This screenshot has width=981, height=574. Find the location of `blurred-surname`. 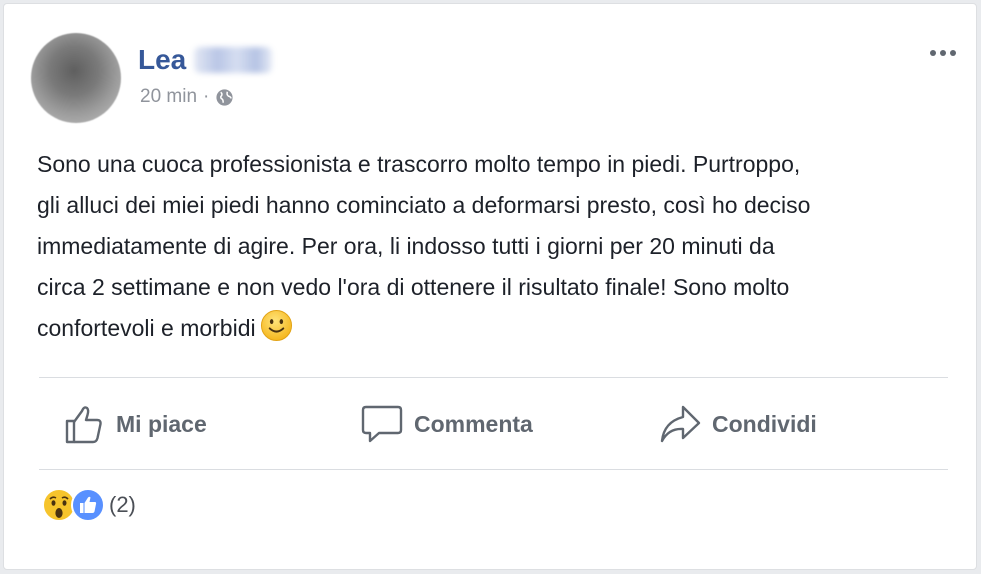

blurred-surname is located at coordinates (233, 60).